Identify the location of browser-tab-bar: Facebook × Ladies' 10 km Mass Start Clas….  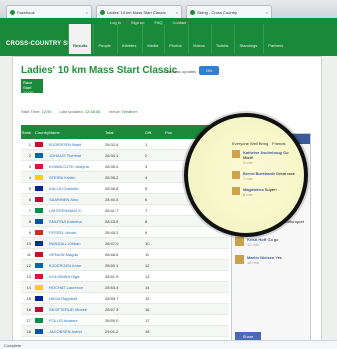
(168, 9).